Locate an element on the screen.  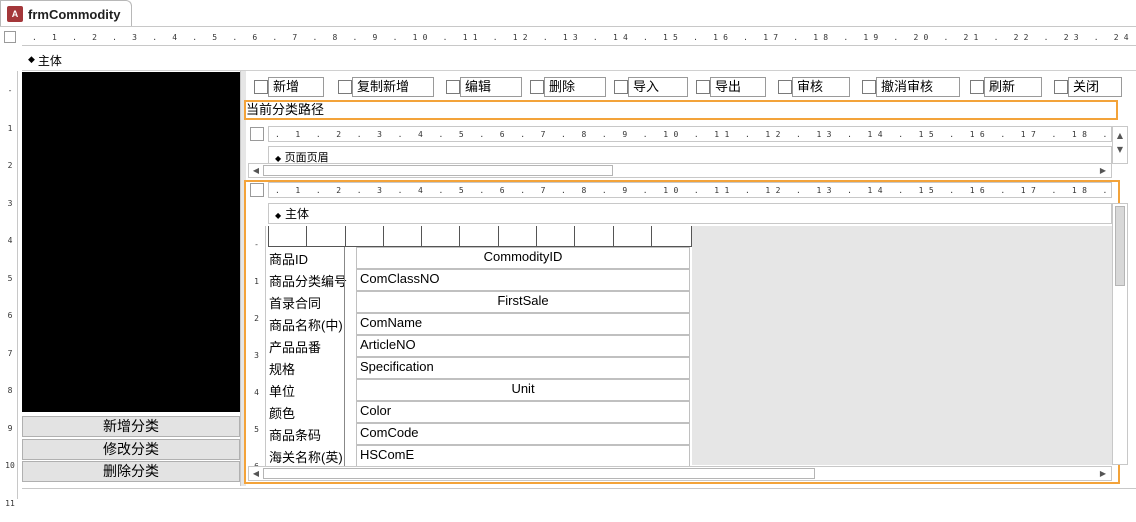
field-row: 海关名称(英) HSComE is located at coordinates (480, 456).